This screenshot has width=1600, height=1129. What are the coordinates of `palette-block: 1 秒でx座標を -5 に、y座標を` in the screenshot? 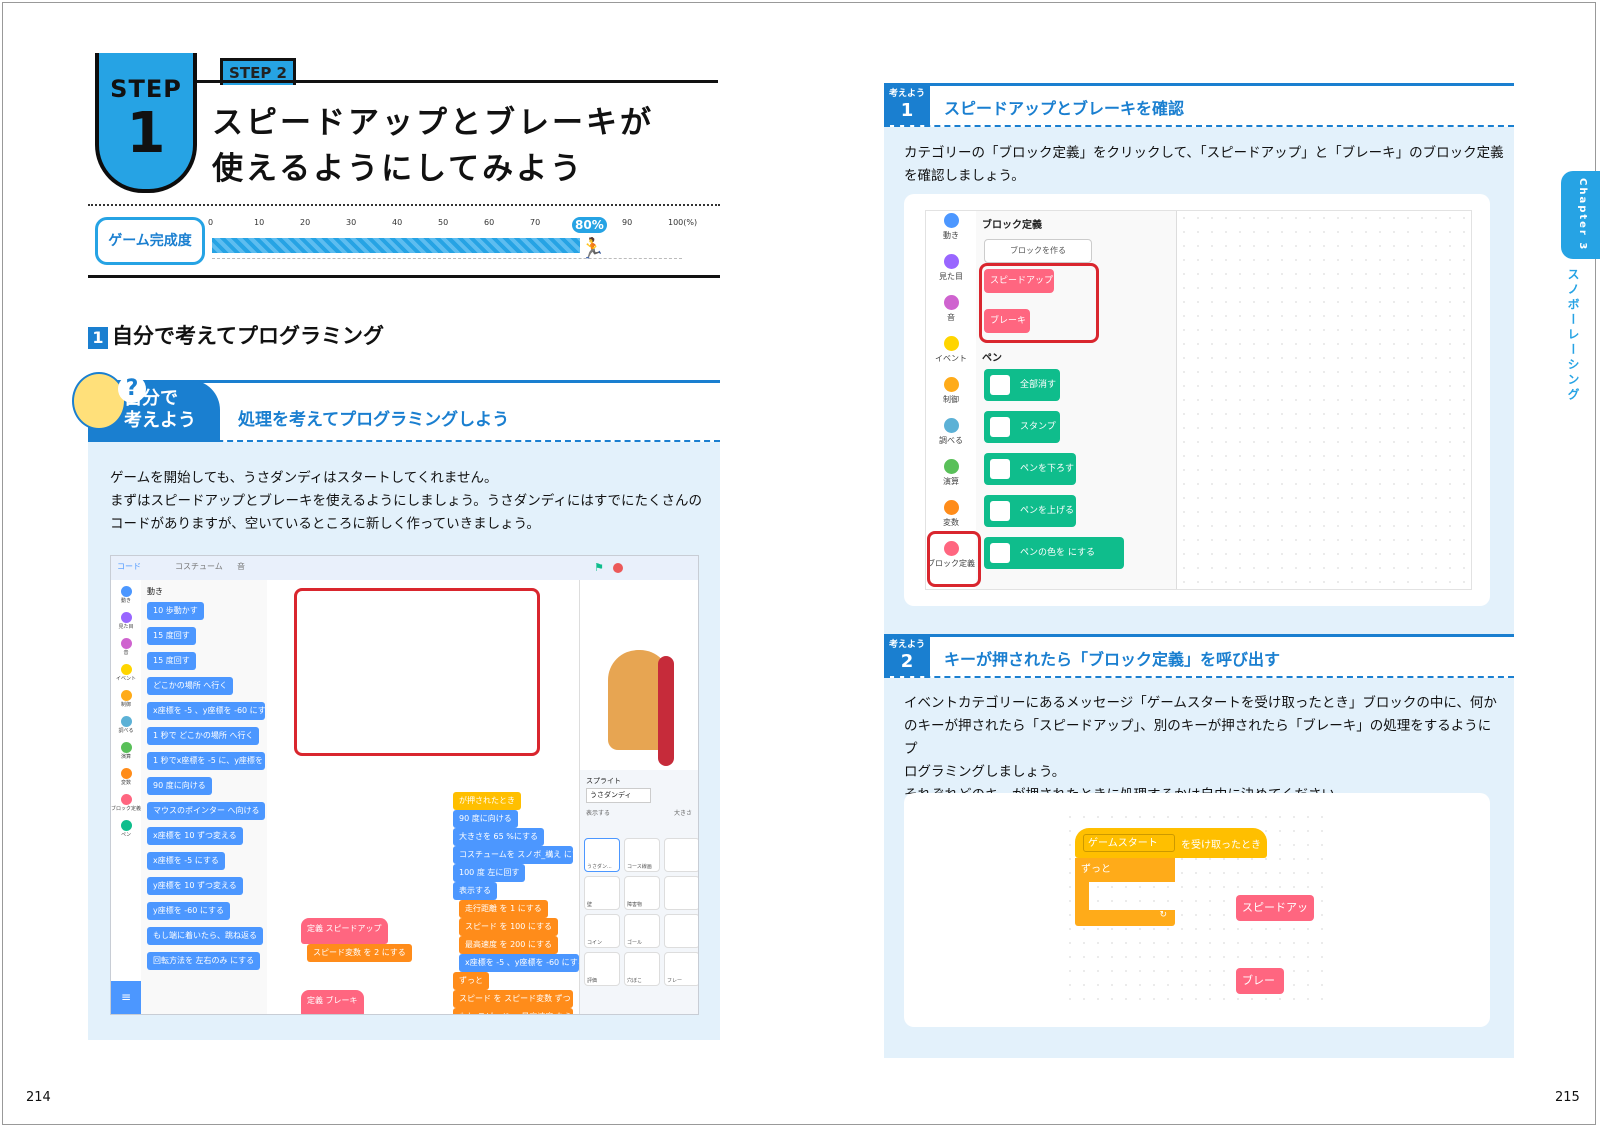 It's located at (206, 761).